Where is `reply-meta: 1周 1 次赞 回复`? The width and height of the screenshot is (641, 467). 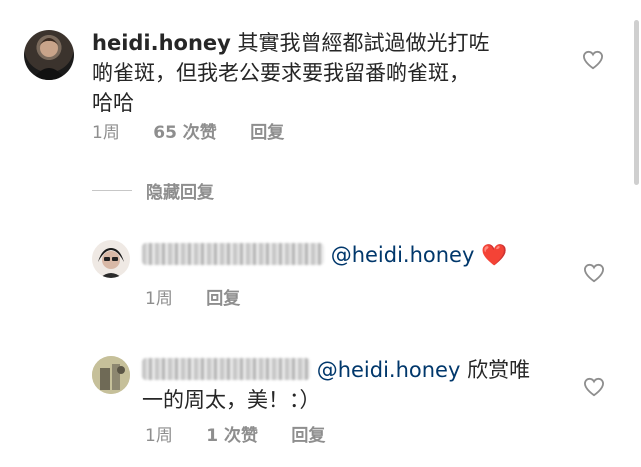
reply-meta: 1周 1 次赞 回复 is located at coordinates (249, 433).